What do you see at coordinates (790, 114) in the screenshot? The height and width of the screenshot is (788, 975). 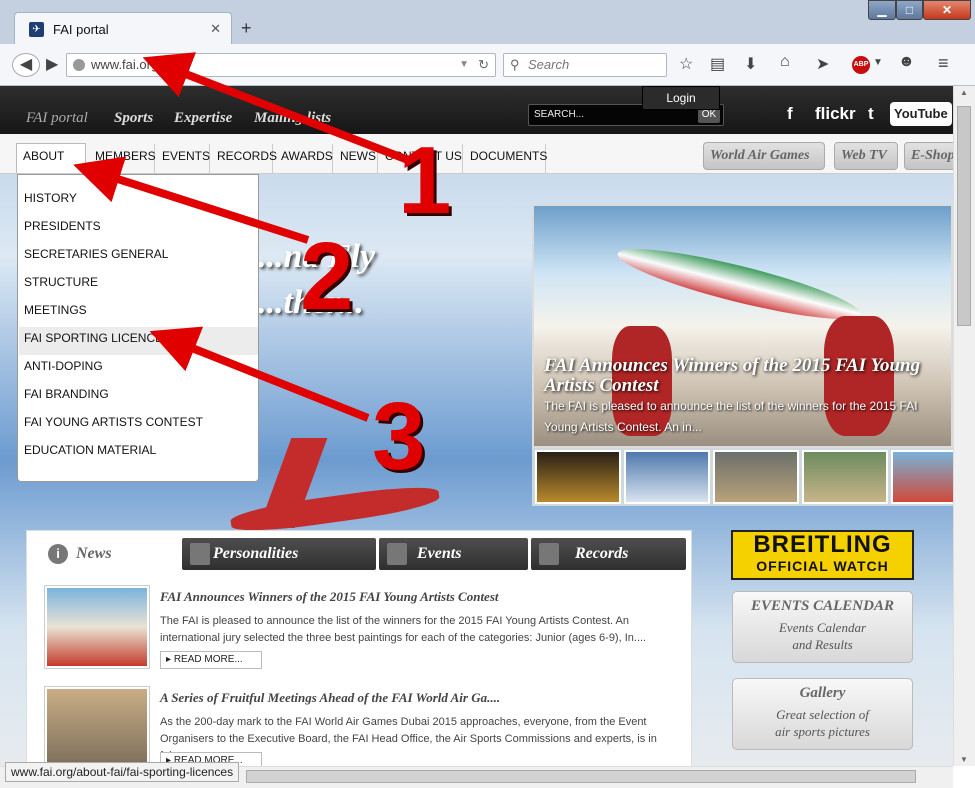 I see `facebook-icon: f` at bounding box center [790, 114].